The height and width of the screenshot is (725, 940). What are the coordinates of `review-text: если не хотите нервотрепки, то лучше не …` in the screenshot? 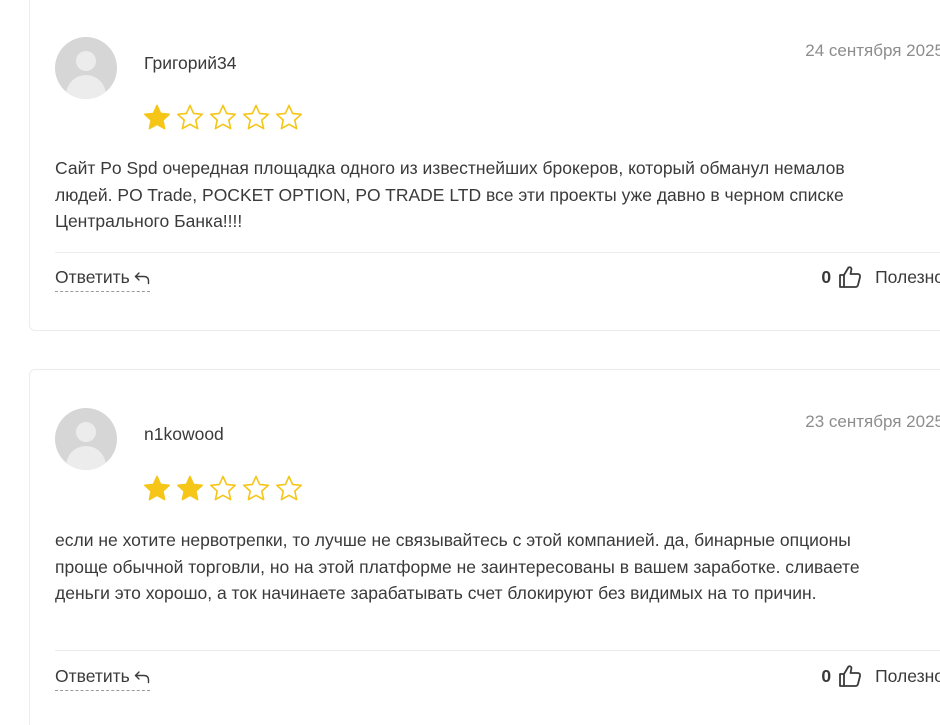 It's located at (457, 566).